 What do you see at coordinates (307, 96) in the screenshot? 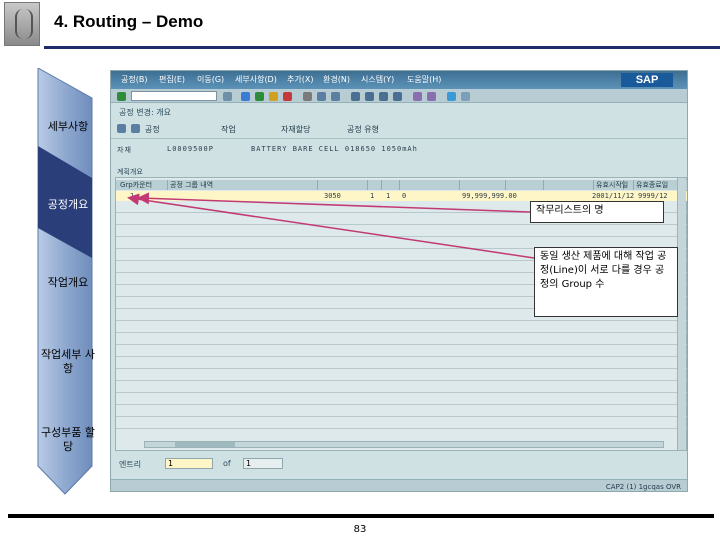
I see `print-icon` at bounding box center [307, 96].